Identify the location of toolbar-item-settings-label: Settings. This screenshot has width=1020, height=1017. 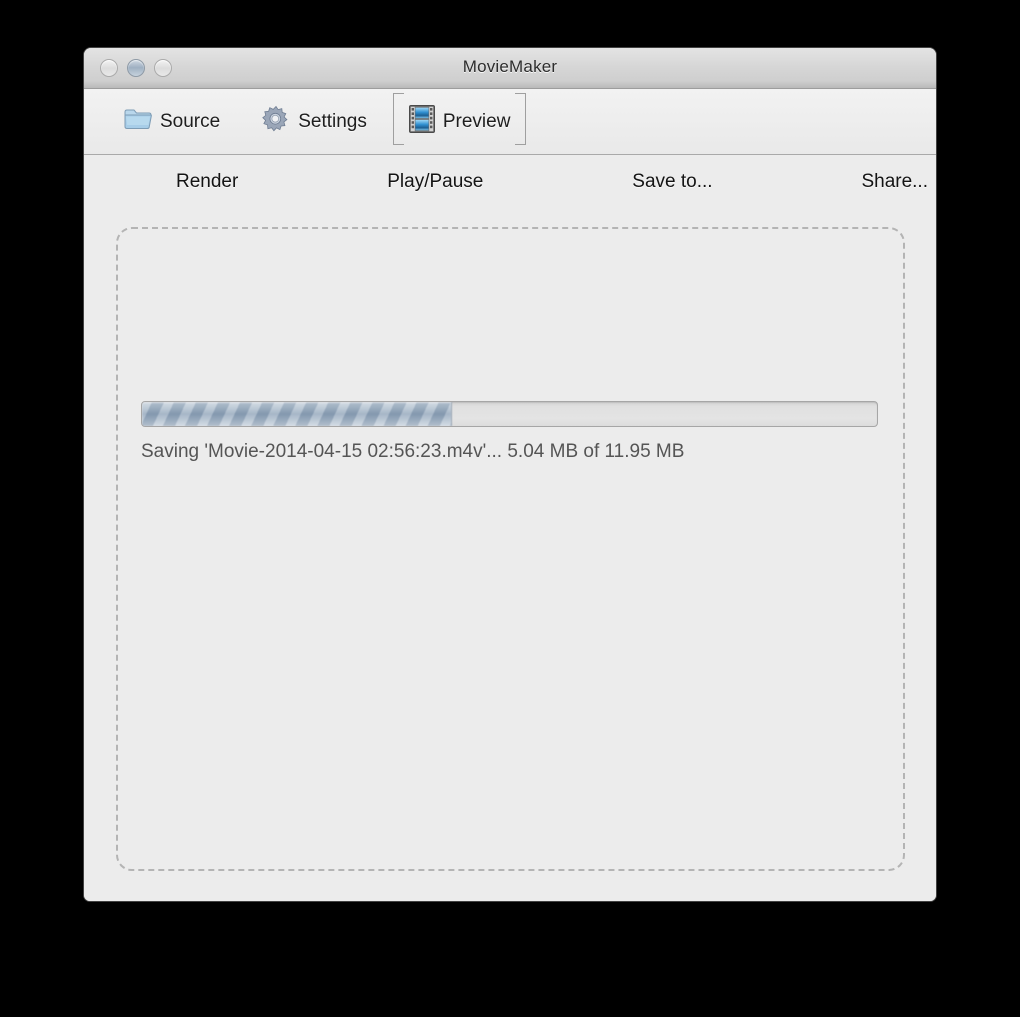
(332, 121).